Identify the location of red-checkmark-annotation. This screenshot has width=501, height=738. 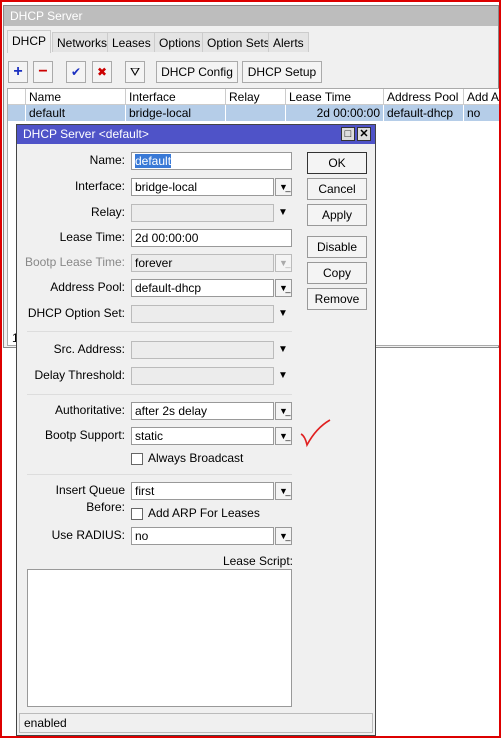
(315, 433).